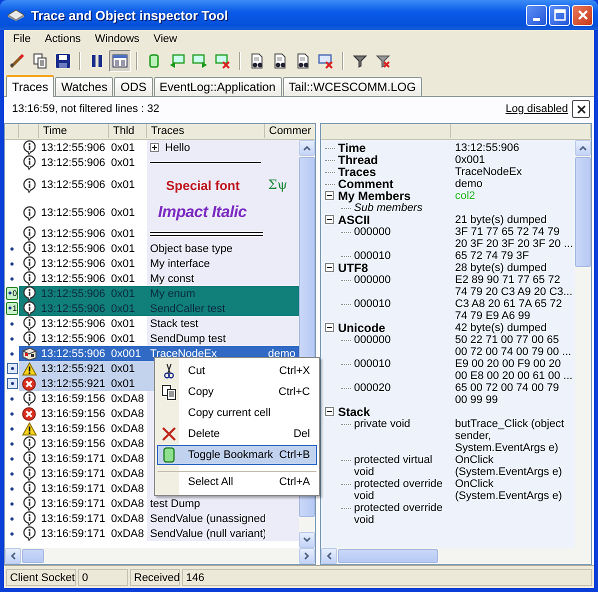 Image resolution: width=598 pixels, height=592 pixels. I want to click on comment-text: demo, so click(282, 354).